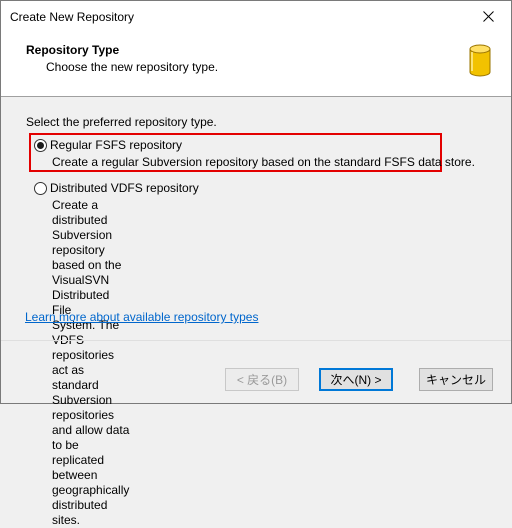 The width and height of the screenshot is (512, 528). I want to click on title-bar: Create New Repository, so click(256, 16).